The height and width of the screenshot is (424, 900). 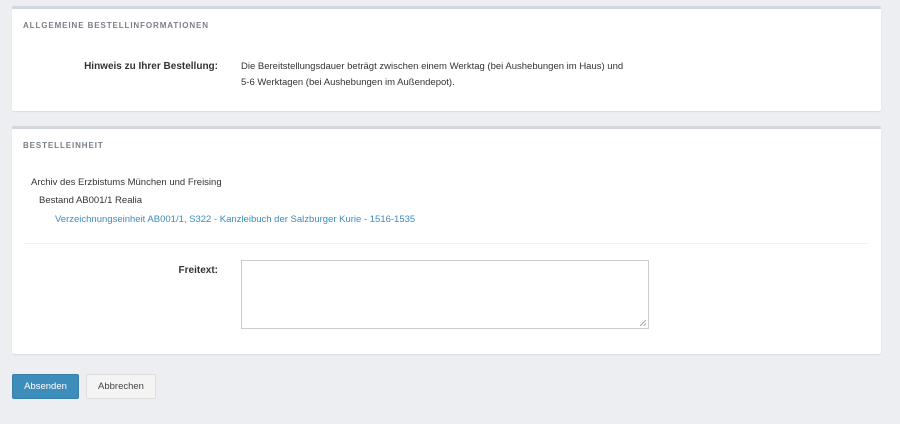 I want to click on submit-button: Absenden, so click(x=45, y=386).